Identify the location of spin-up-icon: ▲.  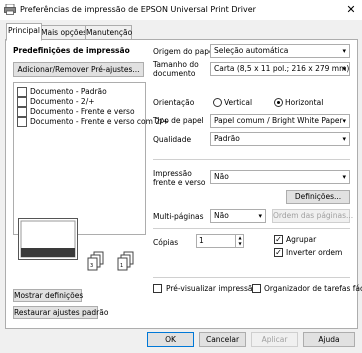
(240, 237).